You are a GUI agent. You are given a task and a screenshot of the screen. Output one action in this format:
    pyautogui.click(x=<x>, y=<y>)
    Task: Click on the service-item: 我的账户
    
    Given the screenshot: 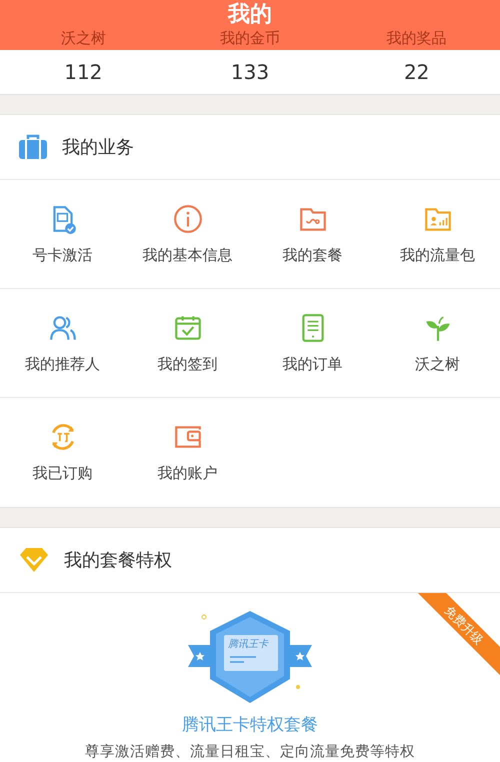 What is the action you would take?
    pyautogui.click(x=187, y=452)
    